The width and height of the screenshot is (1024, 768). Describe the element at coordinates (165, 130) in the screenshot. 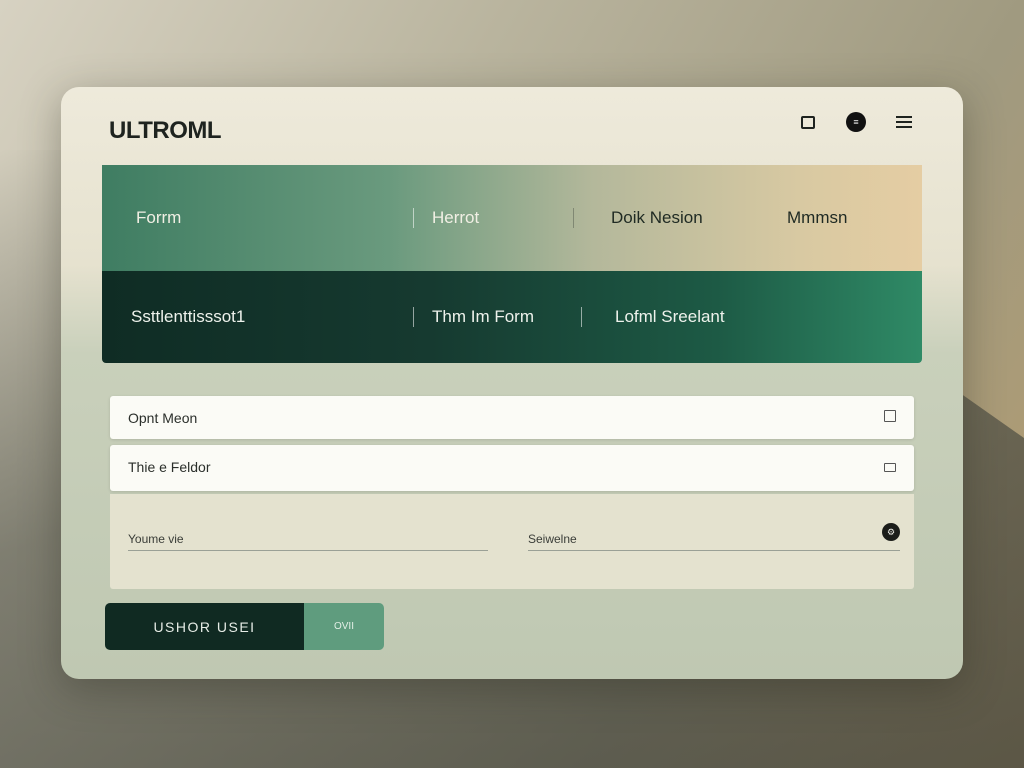

I see `app-logo: ULTROML` at that location.